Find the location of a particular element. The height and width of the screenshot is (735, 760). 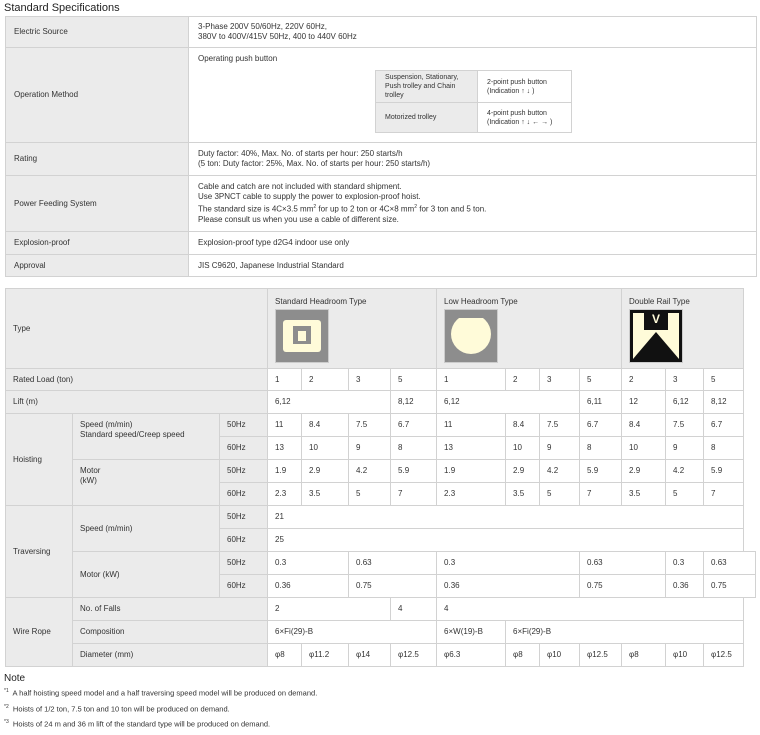

standard-headroom-icon is located at coordinates (302, 336).